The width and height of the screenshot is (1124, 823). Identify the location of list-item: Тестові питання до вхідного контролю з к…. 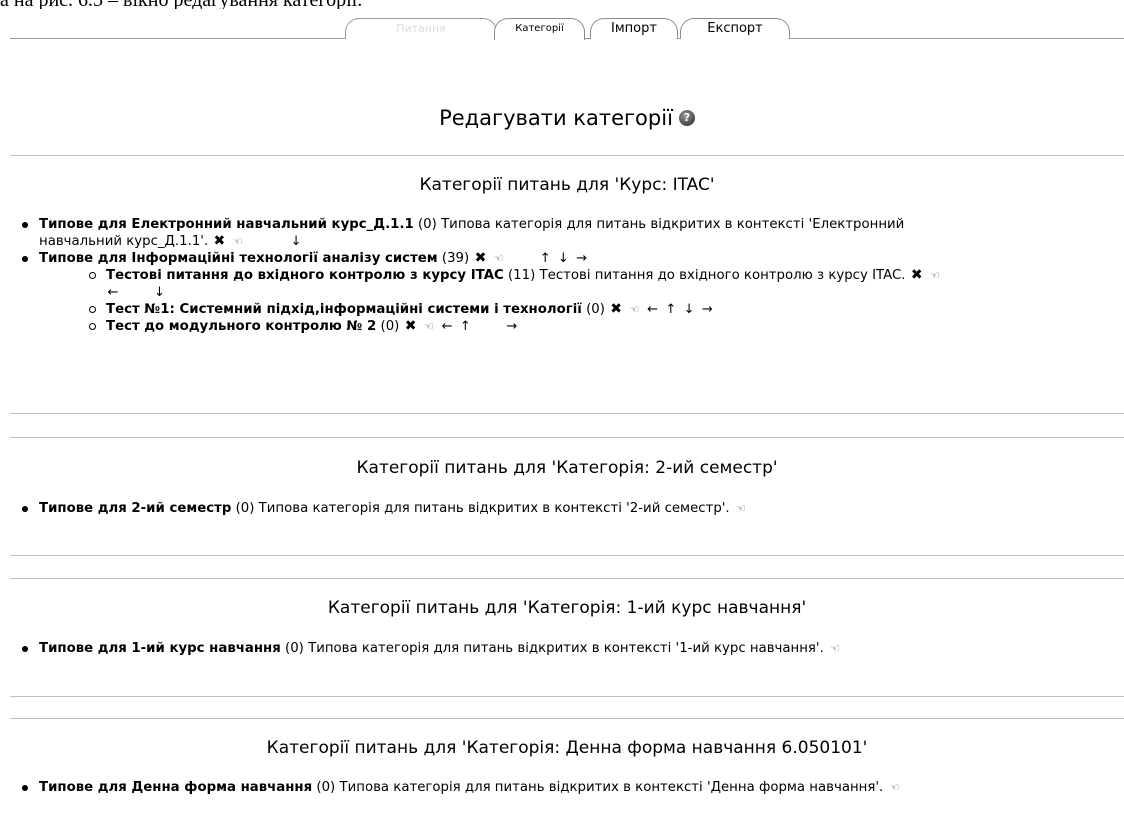
(562, 284).